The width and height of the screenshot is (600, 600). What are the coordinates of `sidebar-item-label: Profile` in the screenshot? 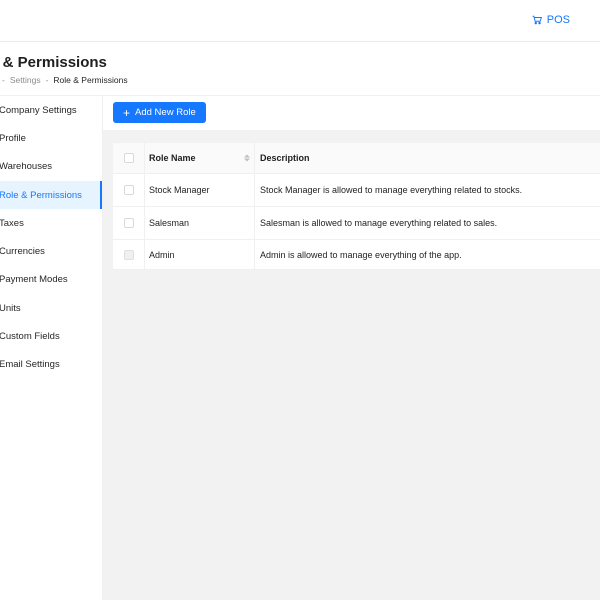 It's located at (13, 138).